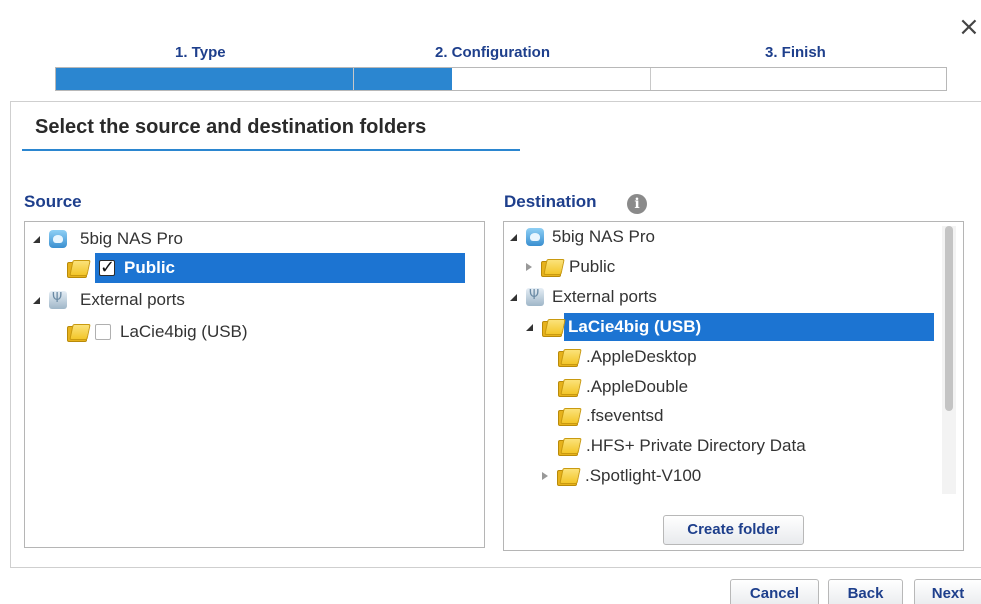 Image resolution: width=981 pixels, height=604 pixels. Describe the element at coordinates (798, 79) in the screenshot. I see `progress-segment-finish` at that location.